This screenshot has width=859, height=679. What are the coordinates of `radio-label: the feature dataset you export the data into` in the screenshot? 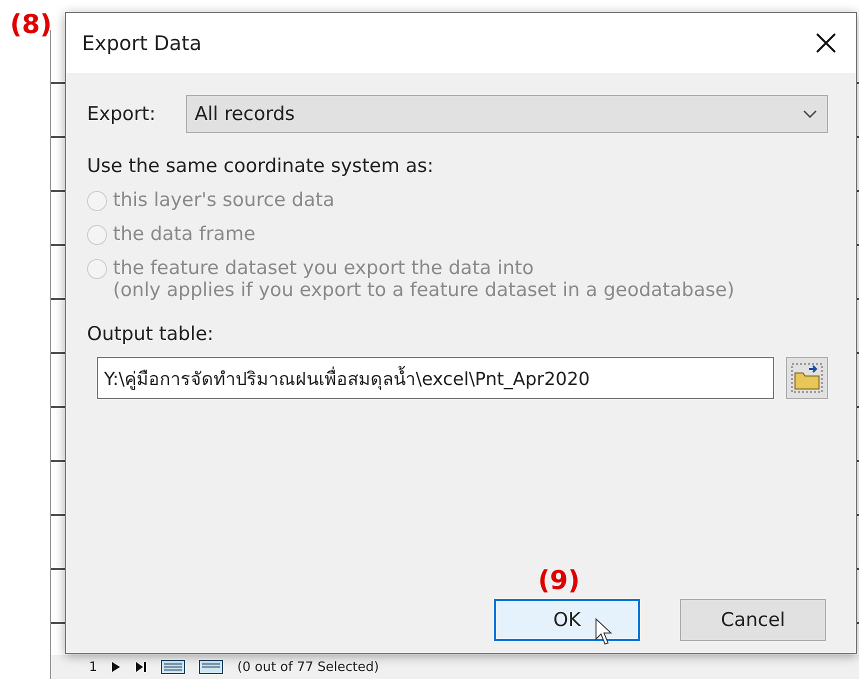 It's located at (324, 268).